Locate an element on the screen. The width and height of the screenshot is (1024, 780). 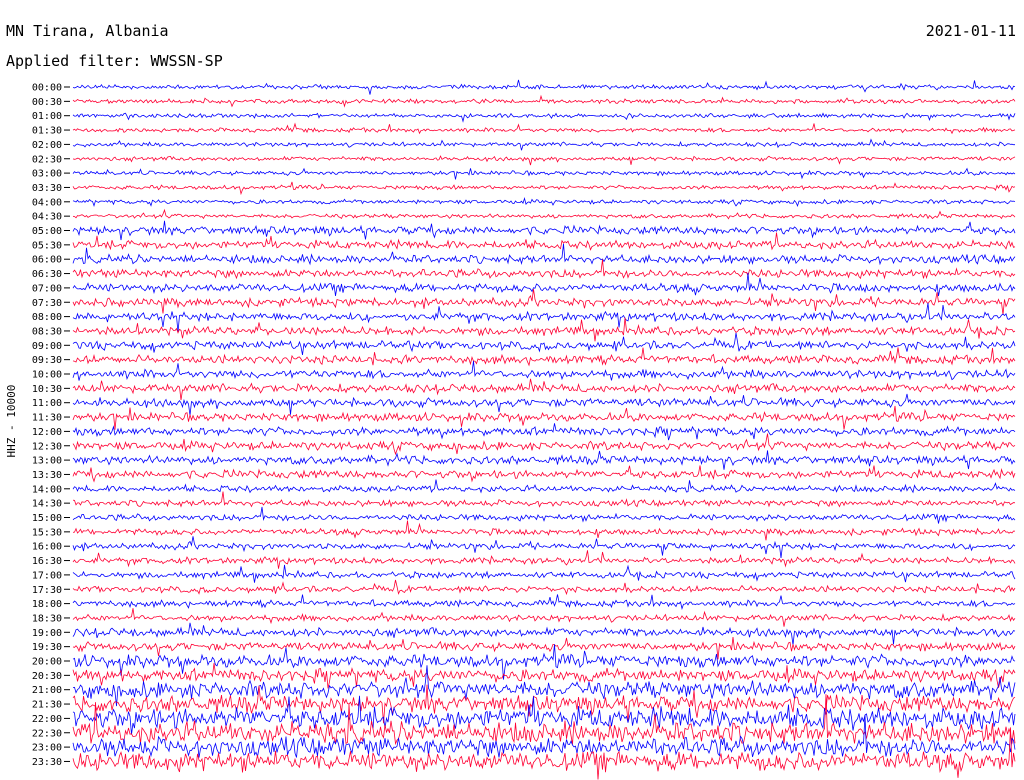
row-time-label: 00:00 is located at coordinates (47, 88).